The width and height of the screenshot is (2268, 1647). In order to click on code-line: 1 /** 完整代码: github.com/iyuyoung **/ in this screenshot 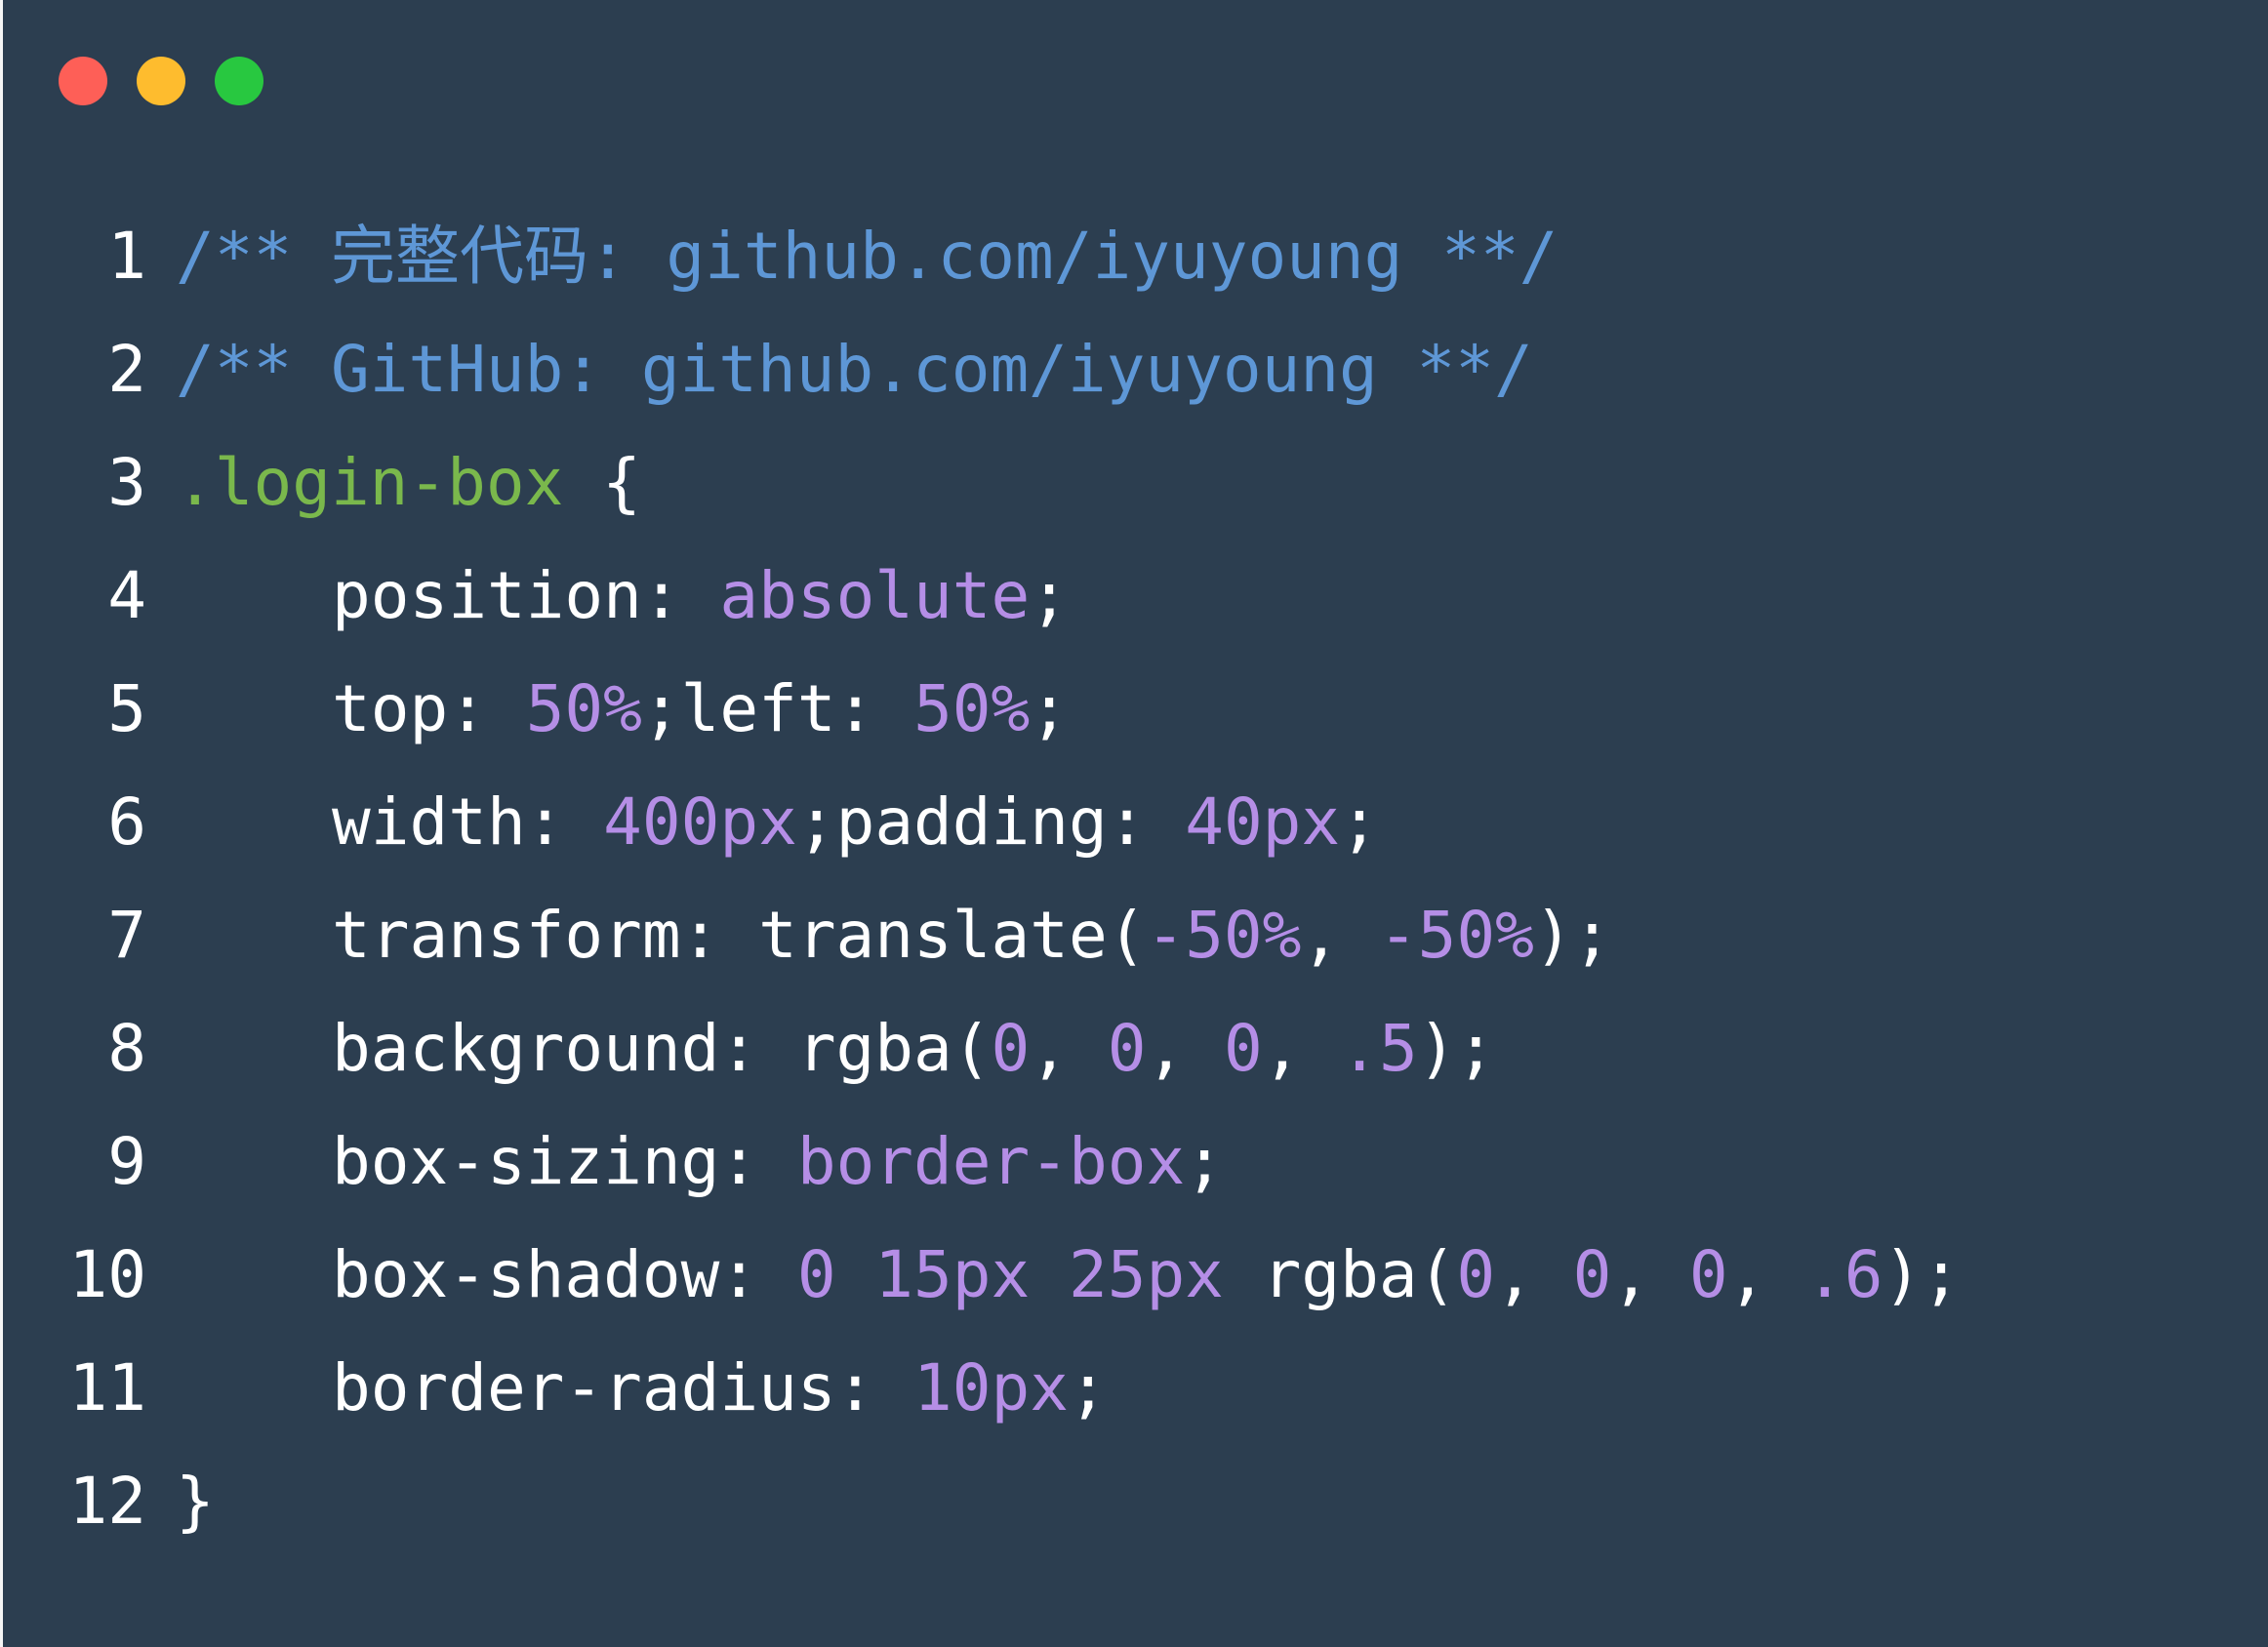, I will do `click(1134, 256)`.